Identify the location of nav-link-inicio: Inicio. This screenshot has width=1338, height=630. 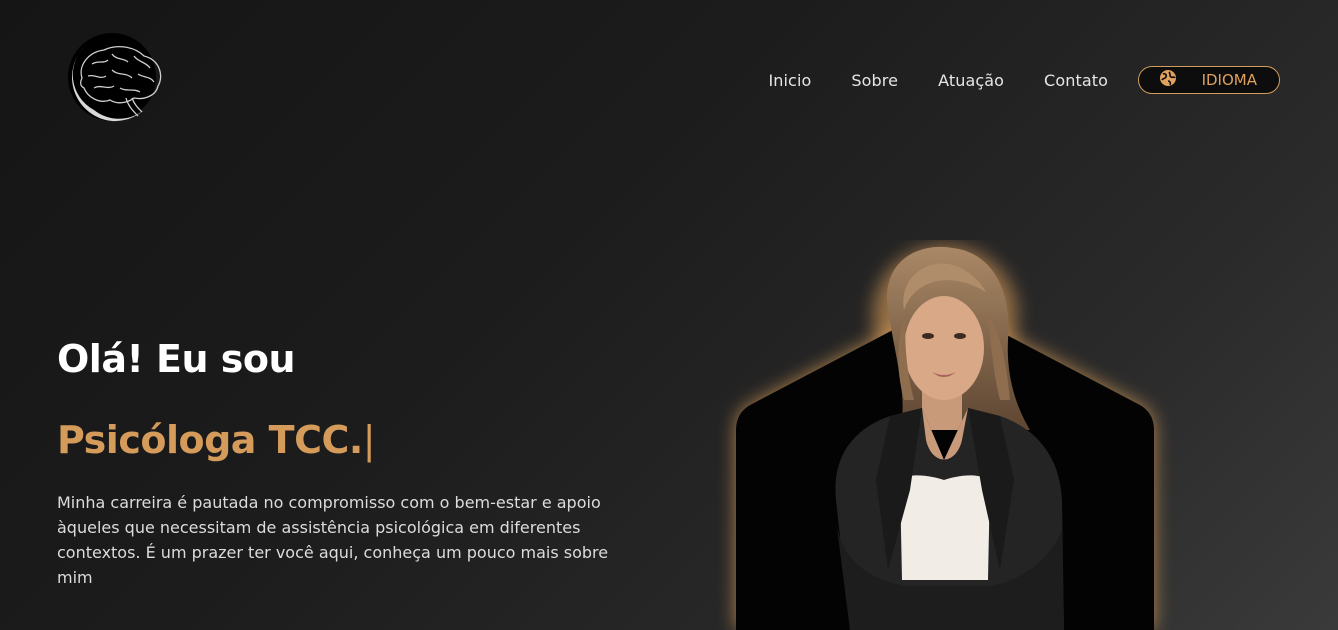
(789, 80).